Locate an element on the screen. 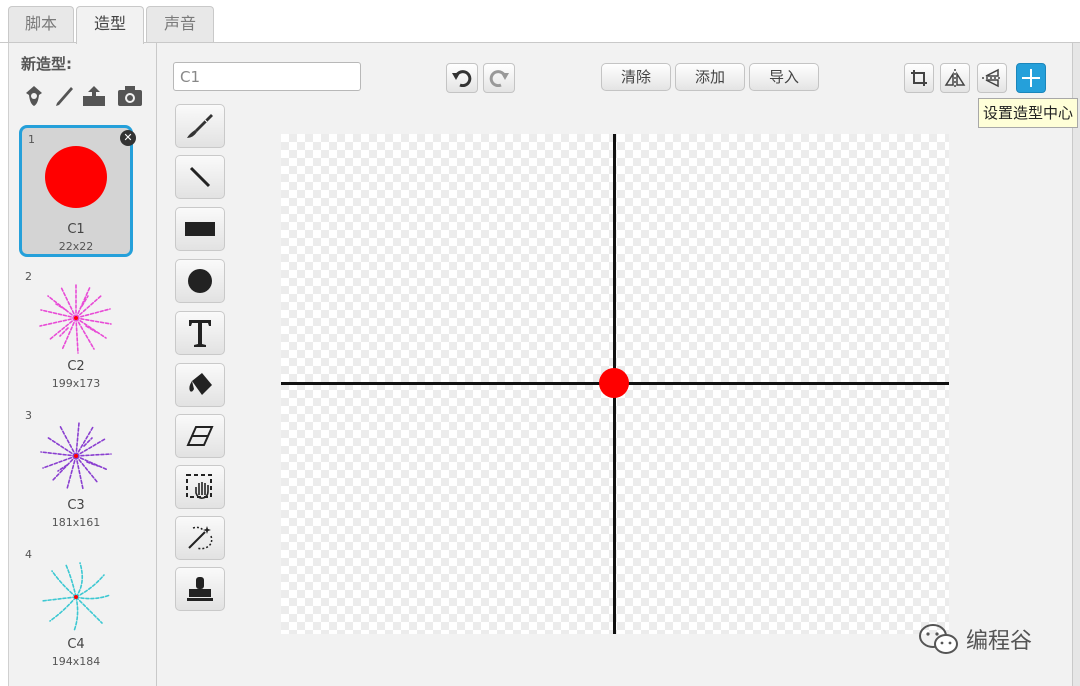  costume-number: 4 is located at coordinates (28, 554).